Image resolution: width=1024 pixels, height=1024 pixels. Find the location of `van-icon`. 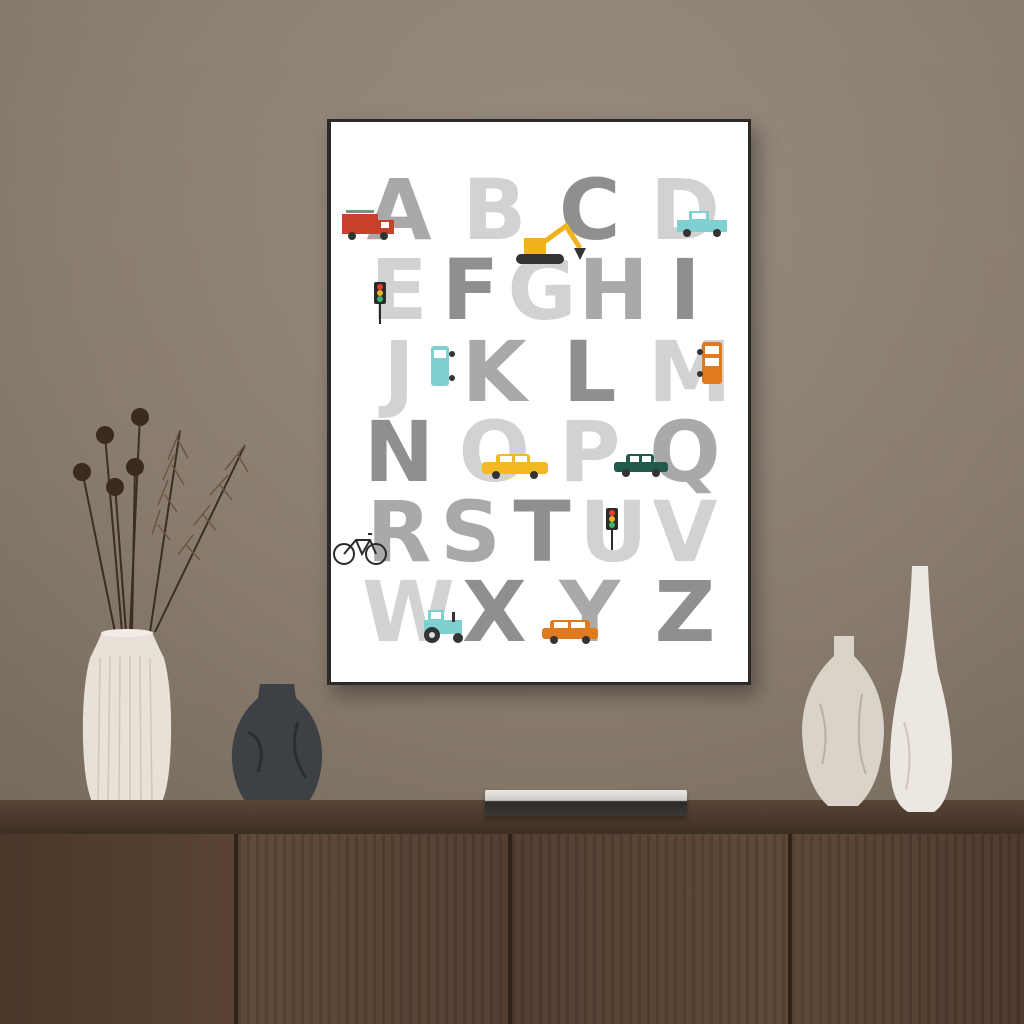

van-icon is located at coordinates (443, 366).